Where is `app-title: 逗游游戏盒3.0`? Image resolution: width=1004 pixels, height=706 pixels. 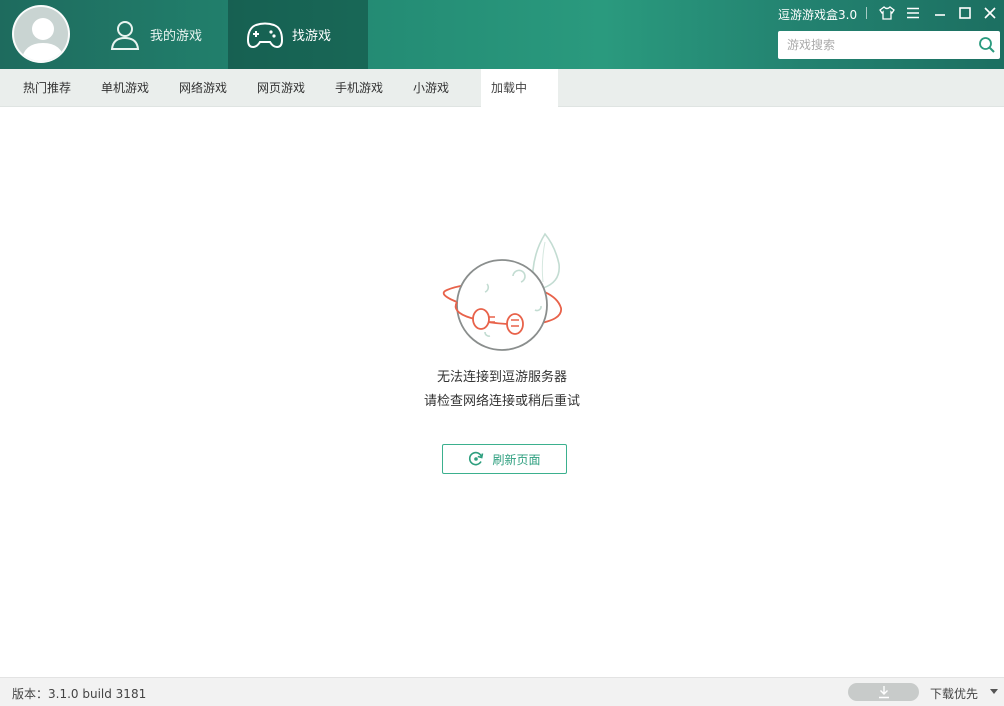
app-title: 逗游游戏盒3.0 is located at coordinates (818, 15).